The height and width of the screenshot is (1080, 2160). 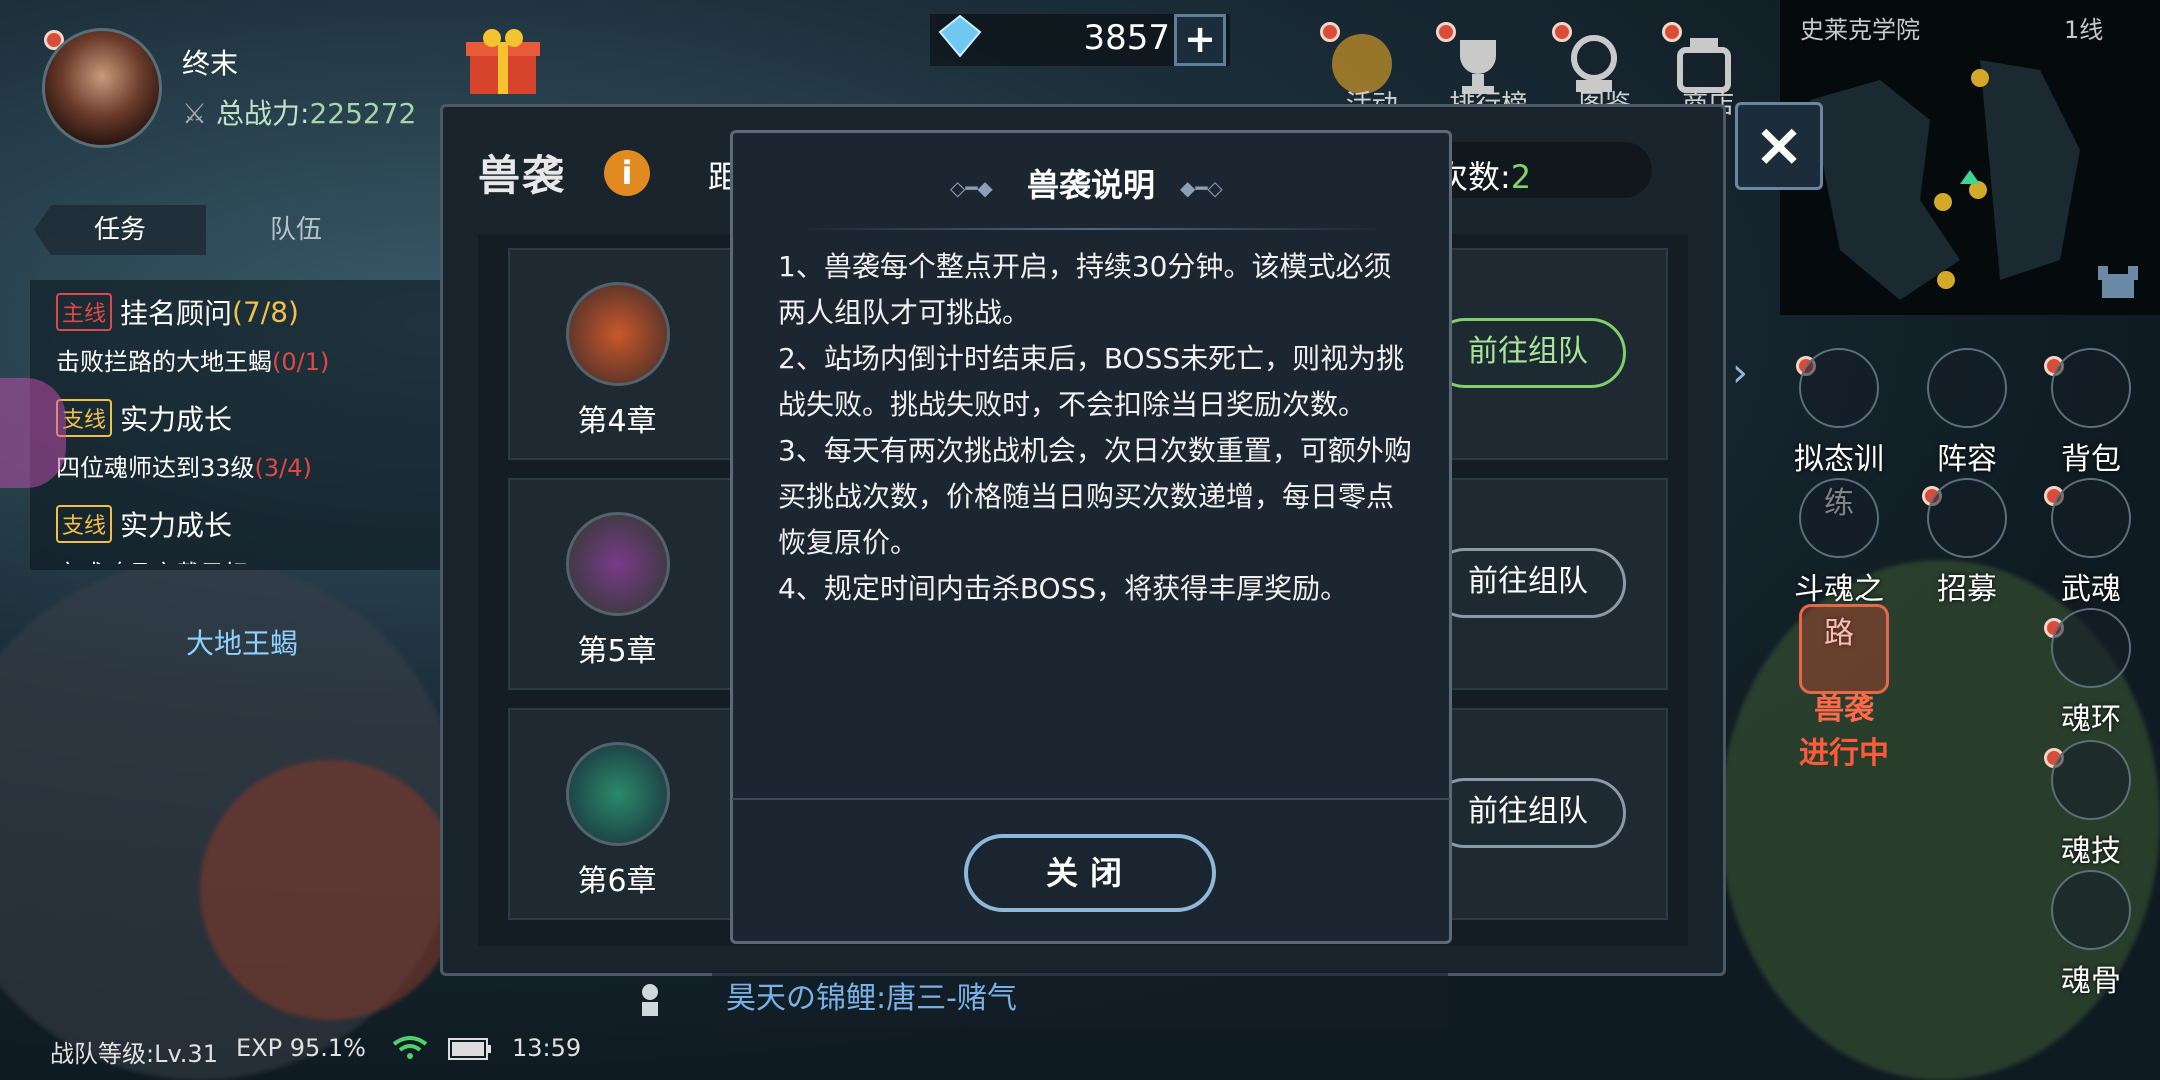 I want to click on quest-title: 挂名顾问, so click(x=176, y=313).